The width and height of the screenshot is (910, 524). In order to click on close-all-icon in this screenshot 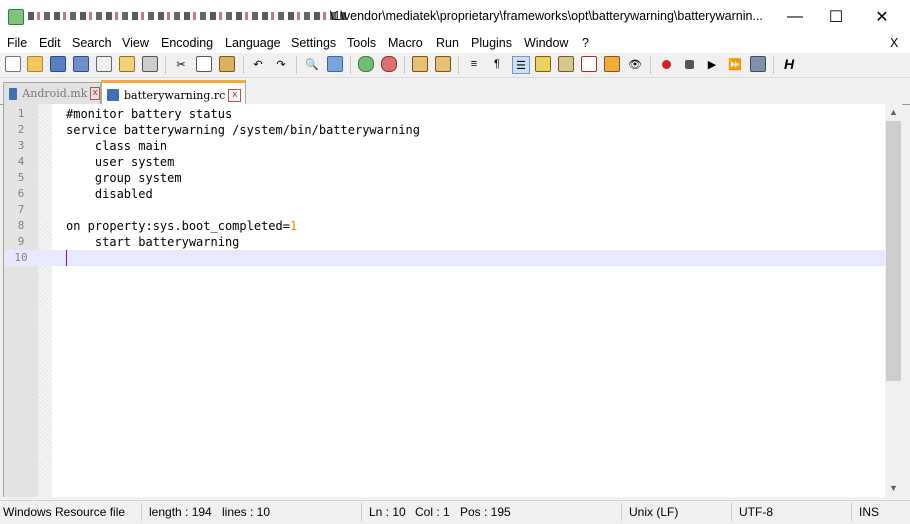, I will do `click(127, 64)`.